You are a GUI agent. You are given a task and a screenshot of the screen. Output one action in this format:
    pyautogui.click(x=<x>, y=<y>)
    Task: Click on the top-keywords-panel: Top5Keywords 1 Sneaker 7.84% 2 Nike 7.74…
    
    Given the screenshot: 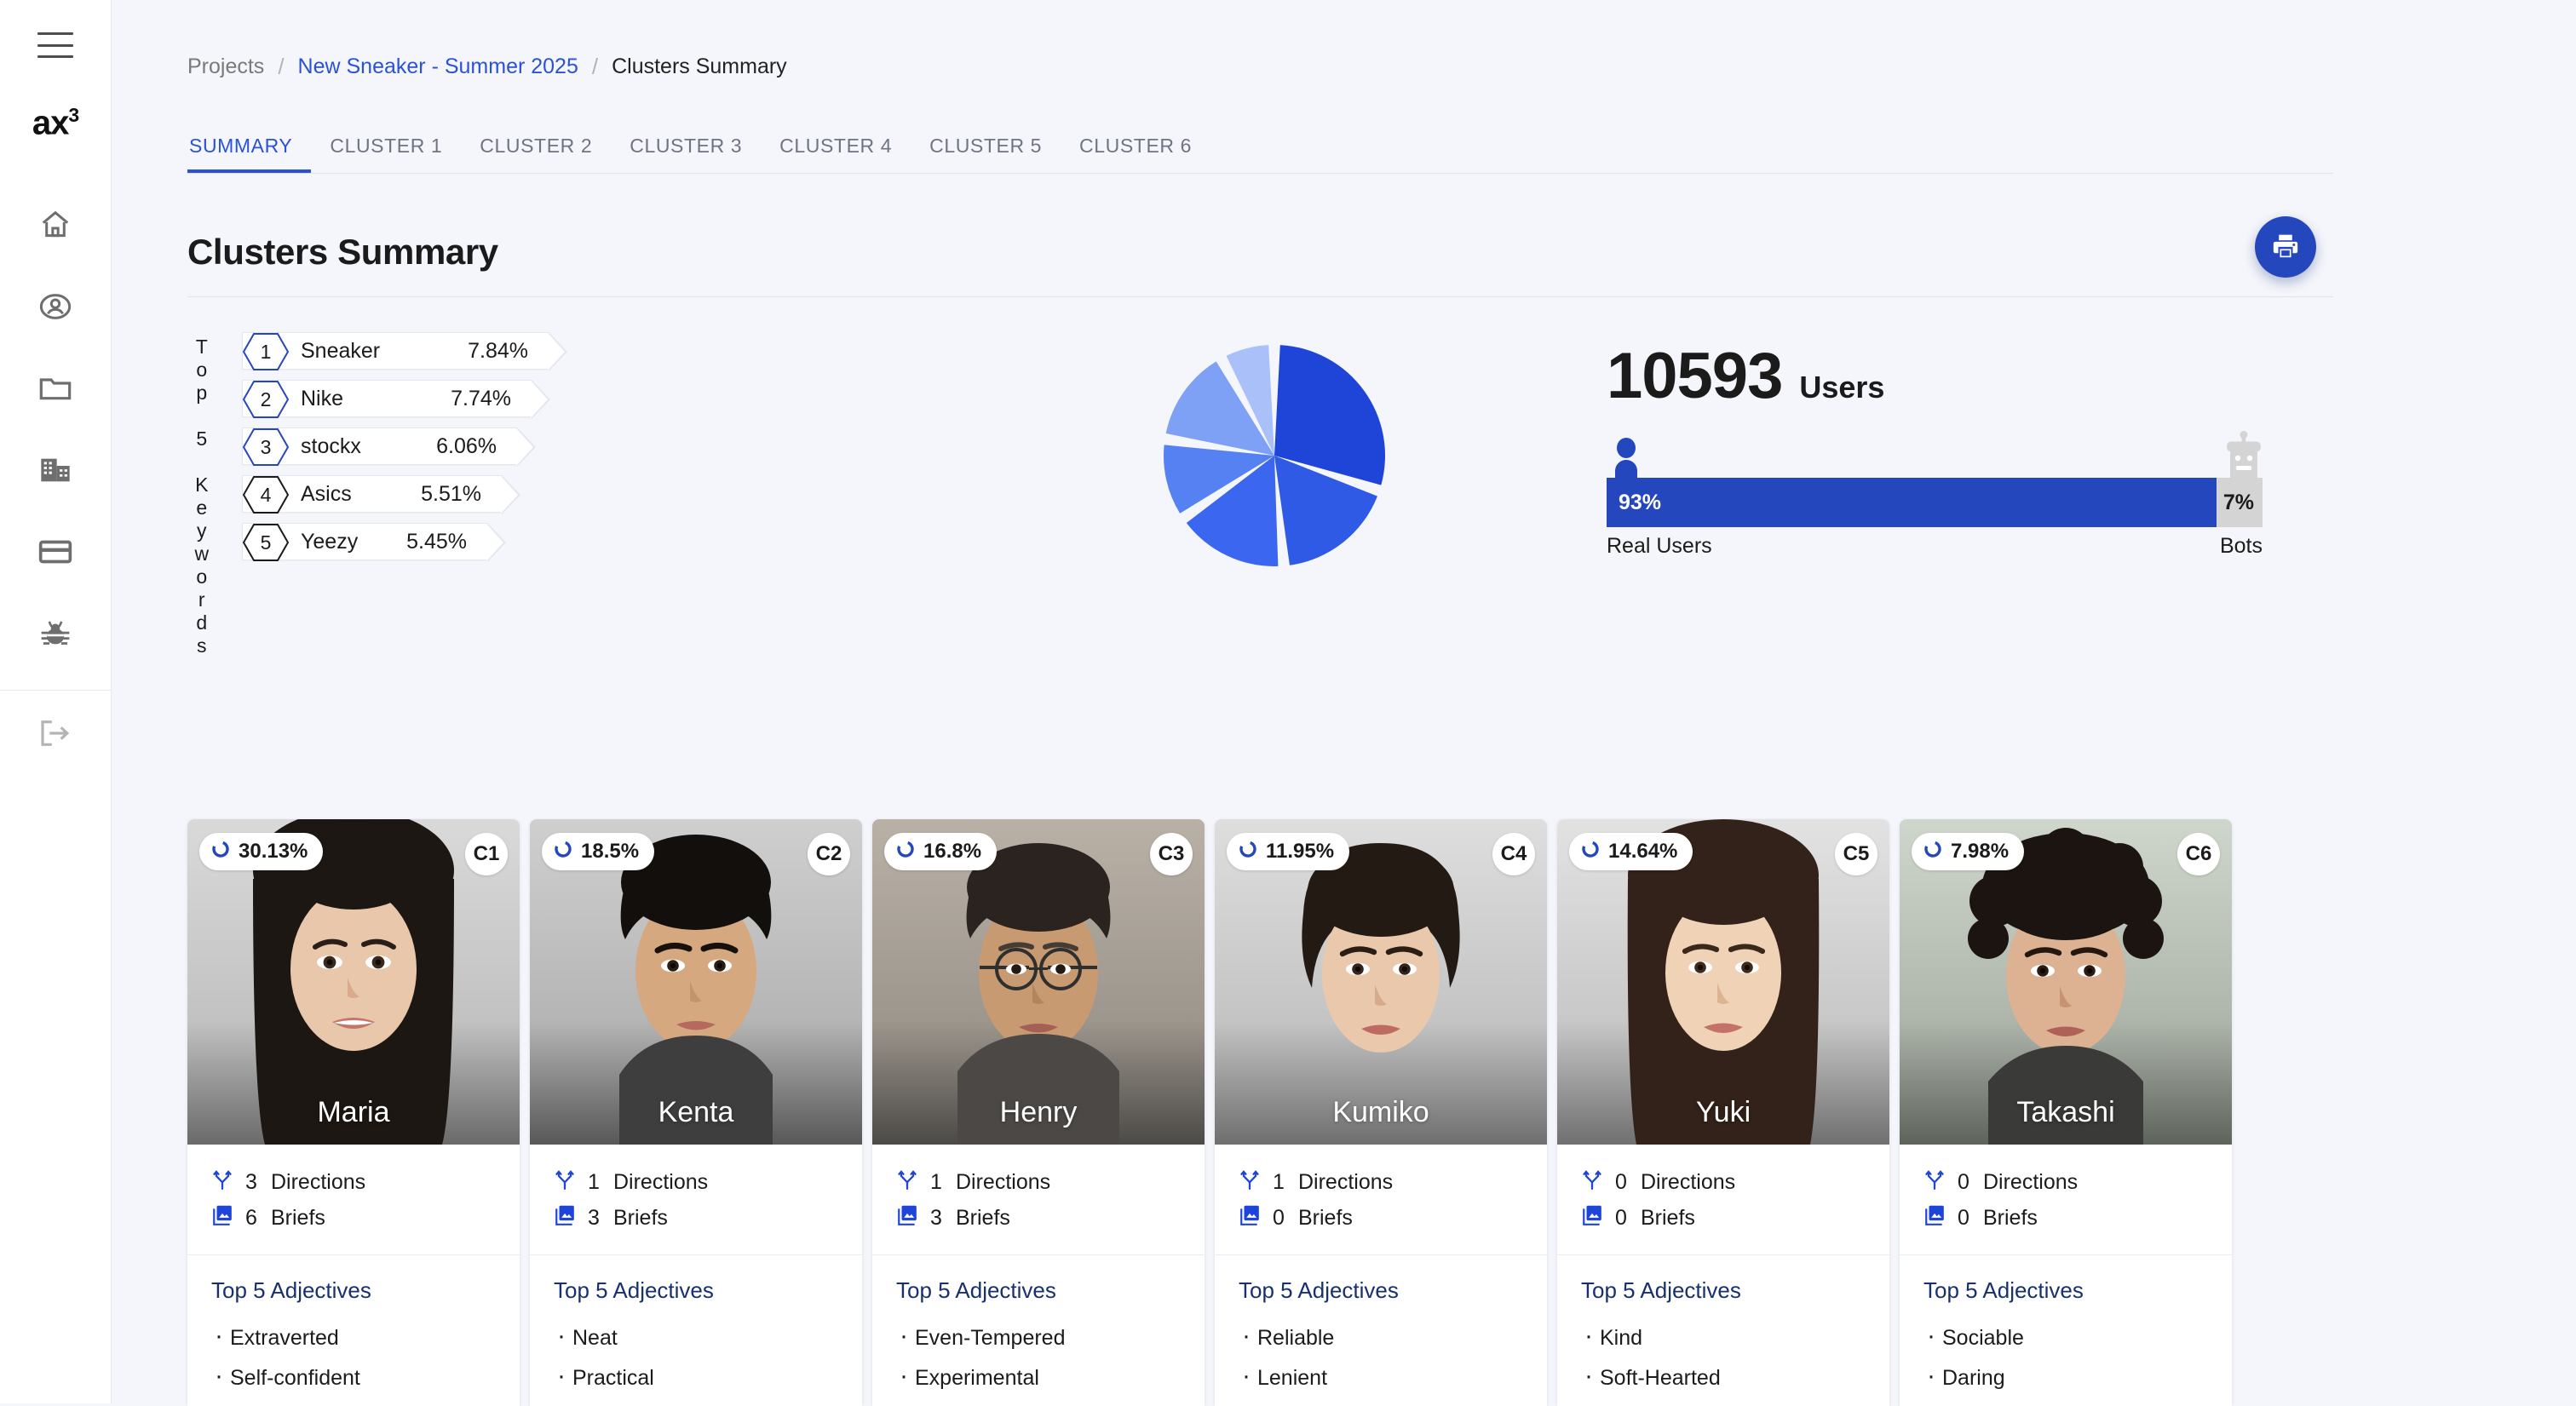 What is the action you would take?
    pyautogui.click(x=523, y=494)
    